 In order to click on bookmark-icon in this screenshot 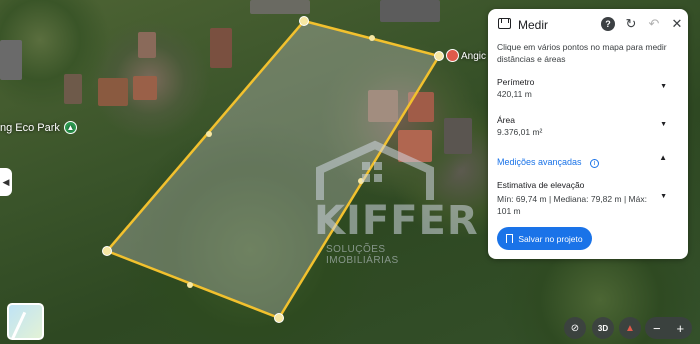, I will do `click(510, 238)`.